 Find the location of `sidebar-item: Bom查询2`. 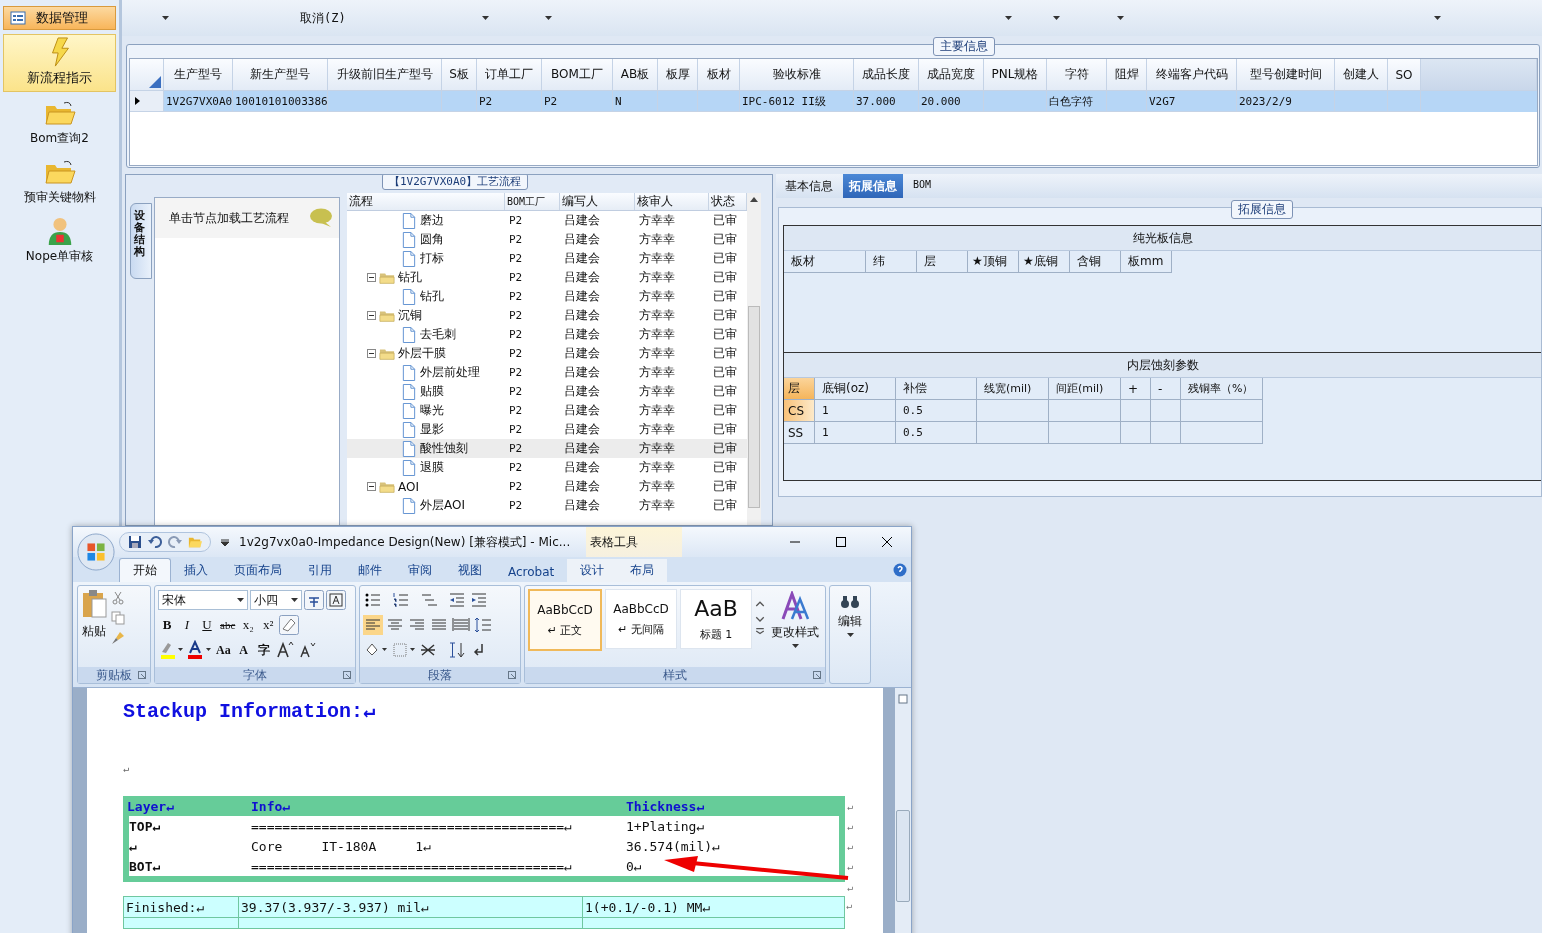

sidebar-item: Bom查询2 is located at coordinates (59, 123).